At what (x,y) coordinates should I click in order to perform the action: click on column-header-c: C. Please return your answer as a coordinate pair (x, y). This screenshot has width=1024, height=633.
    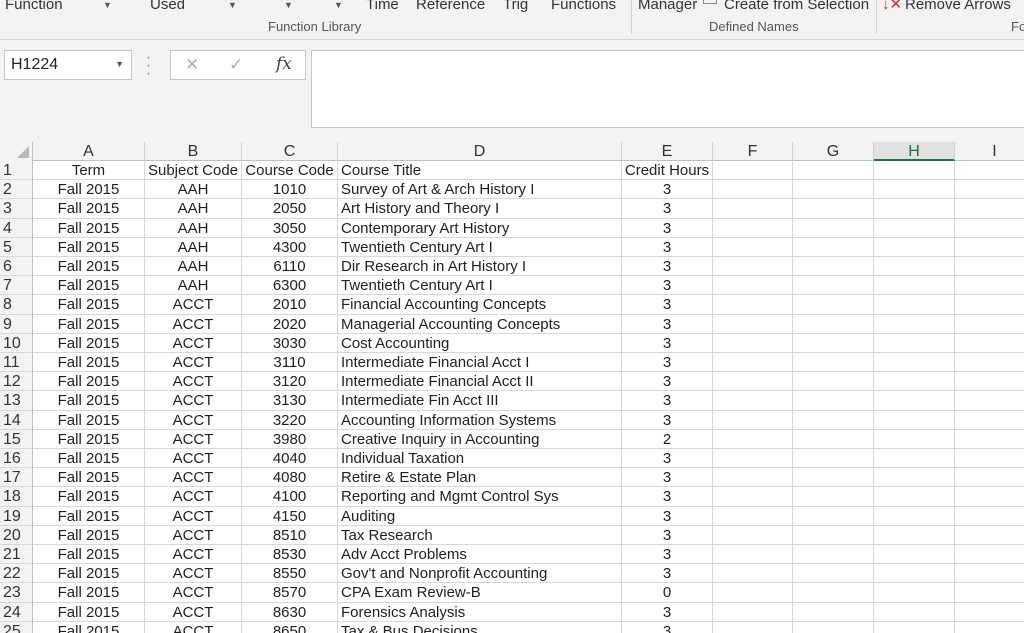
    Looking at the image, I should click on (290, 151).